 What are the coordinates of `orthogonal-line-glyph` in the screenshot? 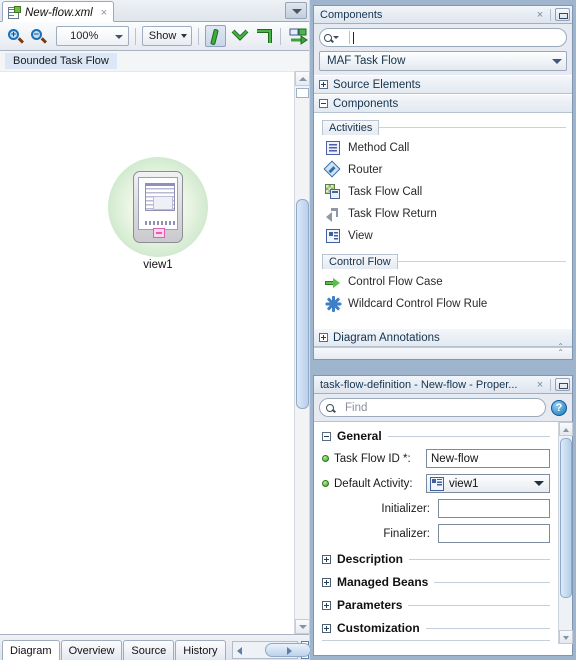 It's located at (265, 36).